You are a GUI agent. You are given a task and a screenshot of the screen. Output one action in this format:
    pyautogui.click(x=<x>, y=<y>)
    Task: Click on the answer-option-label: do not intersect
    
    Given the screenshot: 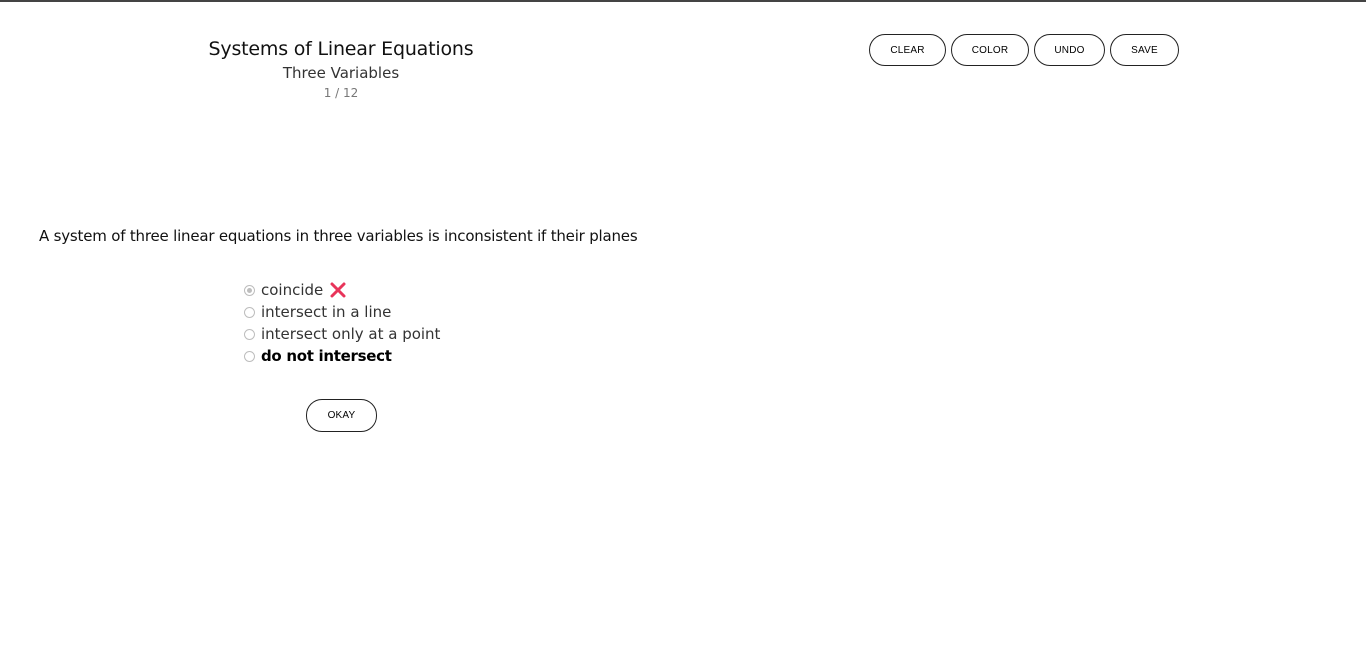 What is the action you would take?
    pyautogui.click(x=326, y=356)
    